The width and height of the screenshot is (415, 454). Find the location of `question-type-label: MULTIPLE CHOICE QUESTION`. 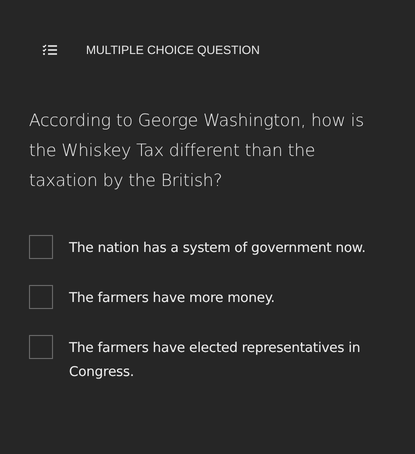

question-type-label: MULTIPLE CHOICE QUESTION is located at coordinates (173, 50).